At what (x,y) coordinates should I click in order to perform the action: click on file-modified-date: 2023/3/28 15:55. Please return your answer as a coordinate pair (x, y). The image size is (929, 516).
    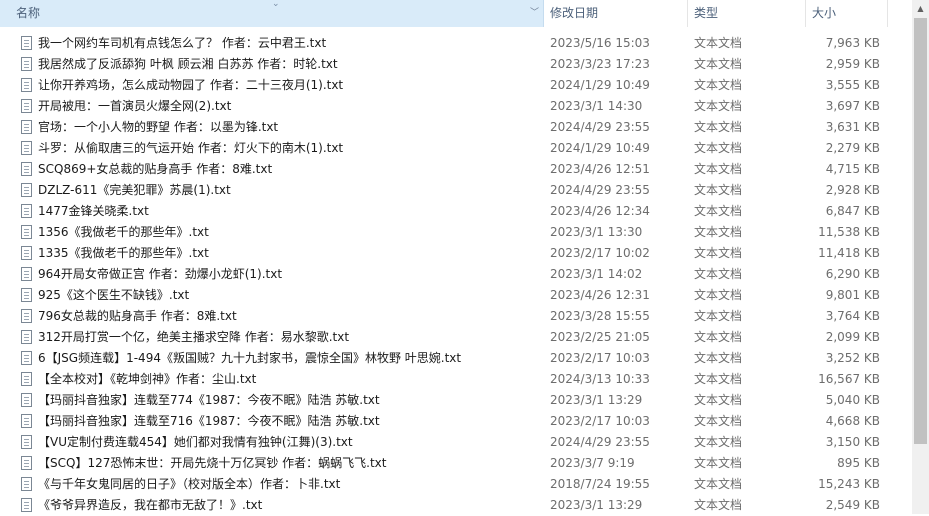
    Looking at the image, I should click on (600, 316).